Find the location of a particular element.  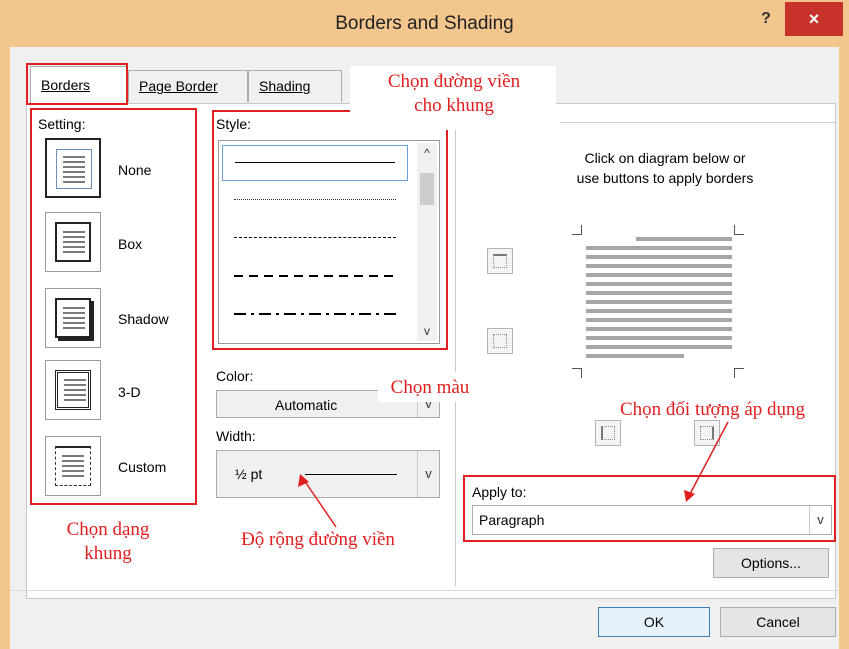

right-border-button is located at coordinates (707, 433).